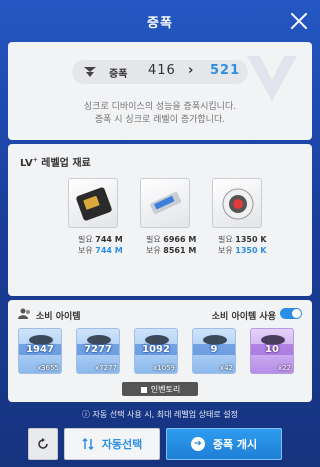 This screenshot has height=467, width=320. What do you see at coordinates (242, 239) in the screenshot?
I see `material-3-required: 필요 1350 K` at bounding box center [242, 239].